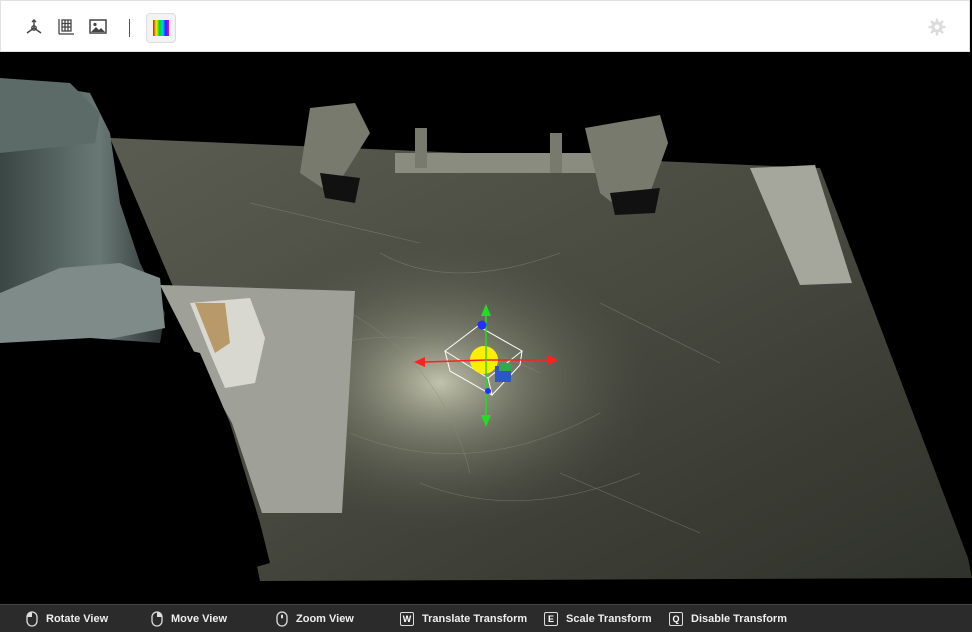 The width and height of the screenshot is (972, 632). Describe the element at coordinates (98, 27) in the screenshot. I see `image-icon` at that location.